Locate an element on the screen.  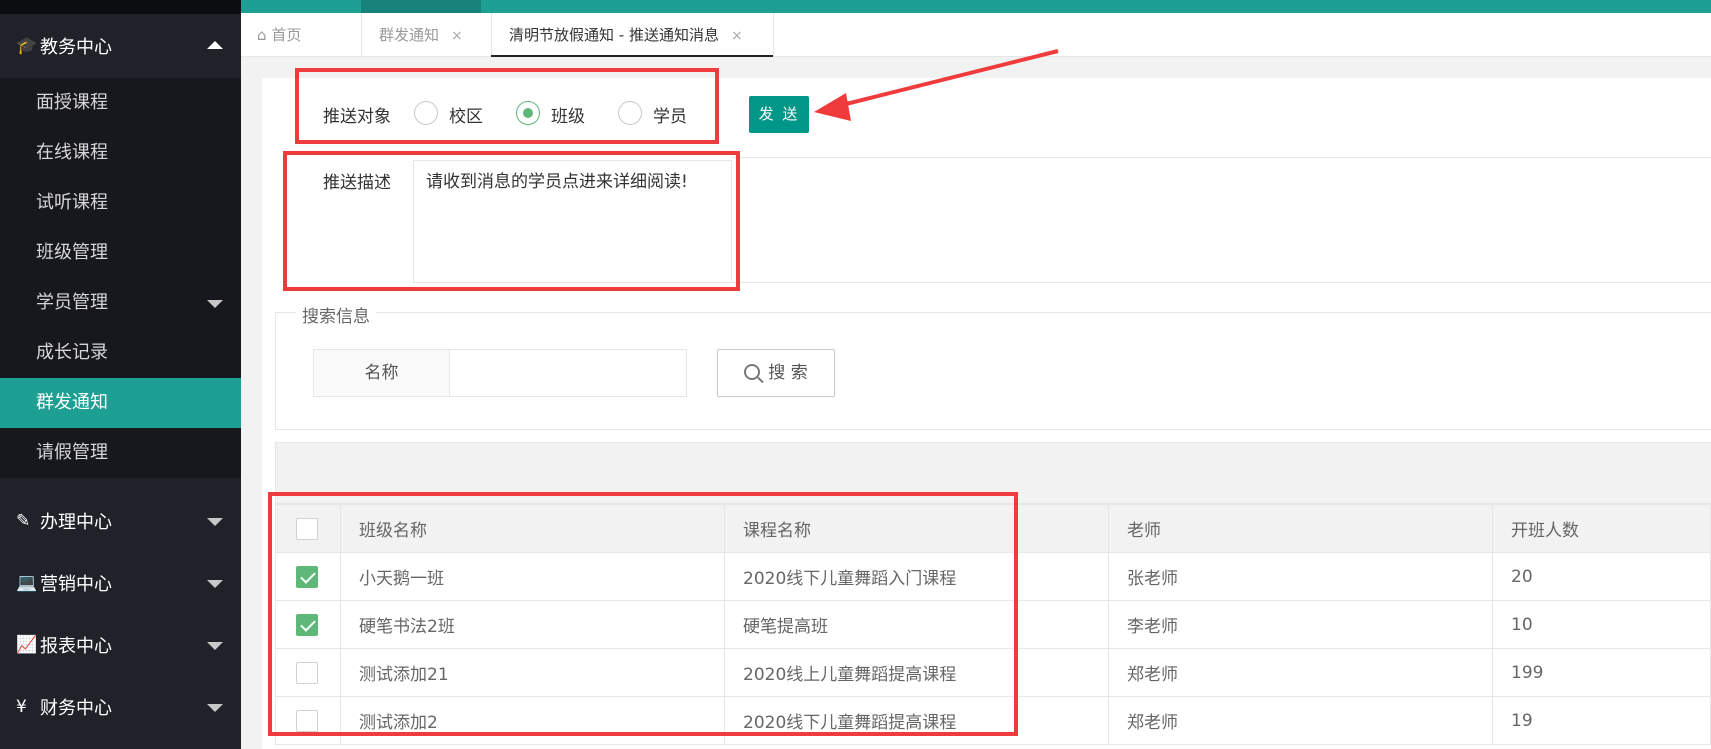
annotation-arrow-shaft is located at coordinates (944, 79).